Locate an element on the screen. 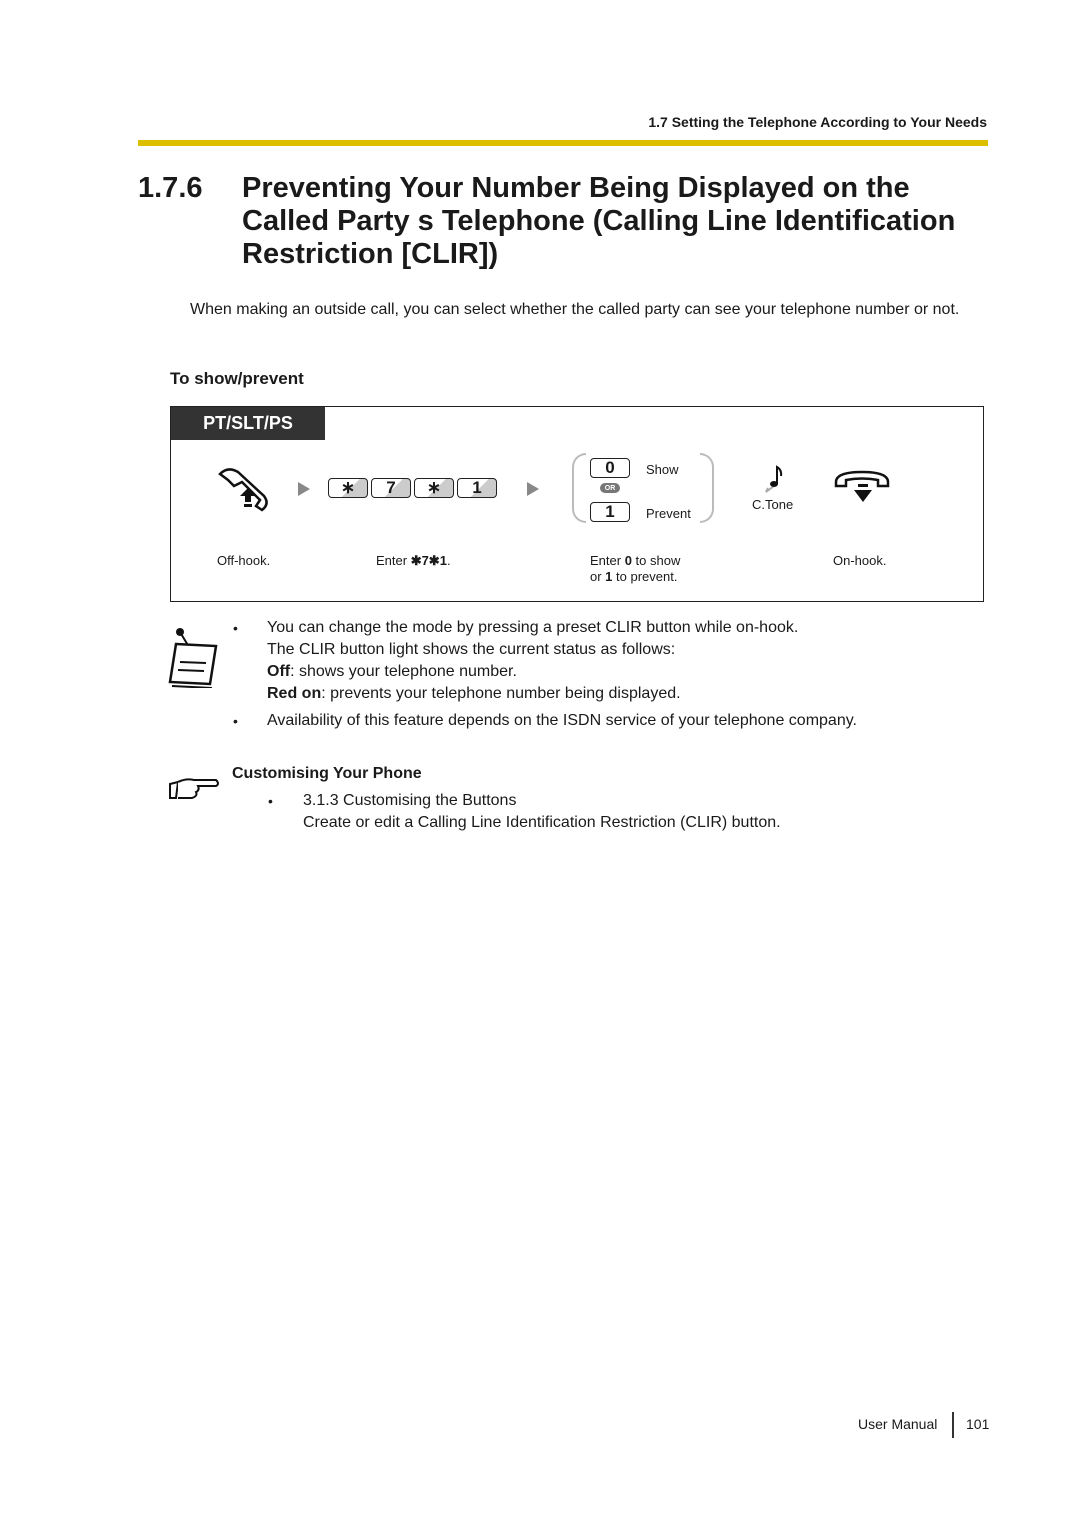 This screenshot has height=1527, width=1080. pointing-hand-icon is located at coordinates (194, 791).